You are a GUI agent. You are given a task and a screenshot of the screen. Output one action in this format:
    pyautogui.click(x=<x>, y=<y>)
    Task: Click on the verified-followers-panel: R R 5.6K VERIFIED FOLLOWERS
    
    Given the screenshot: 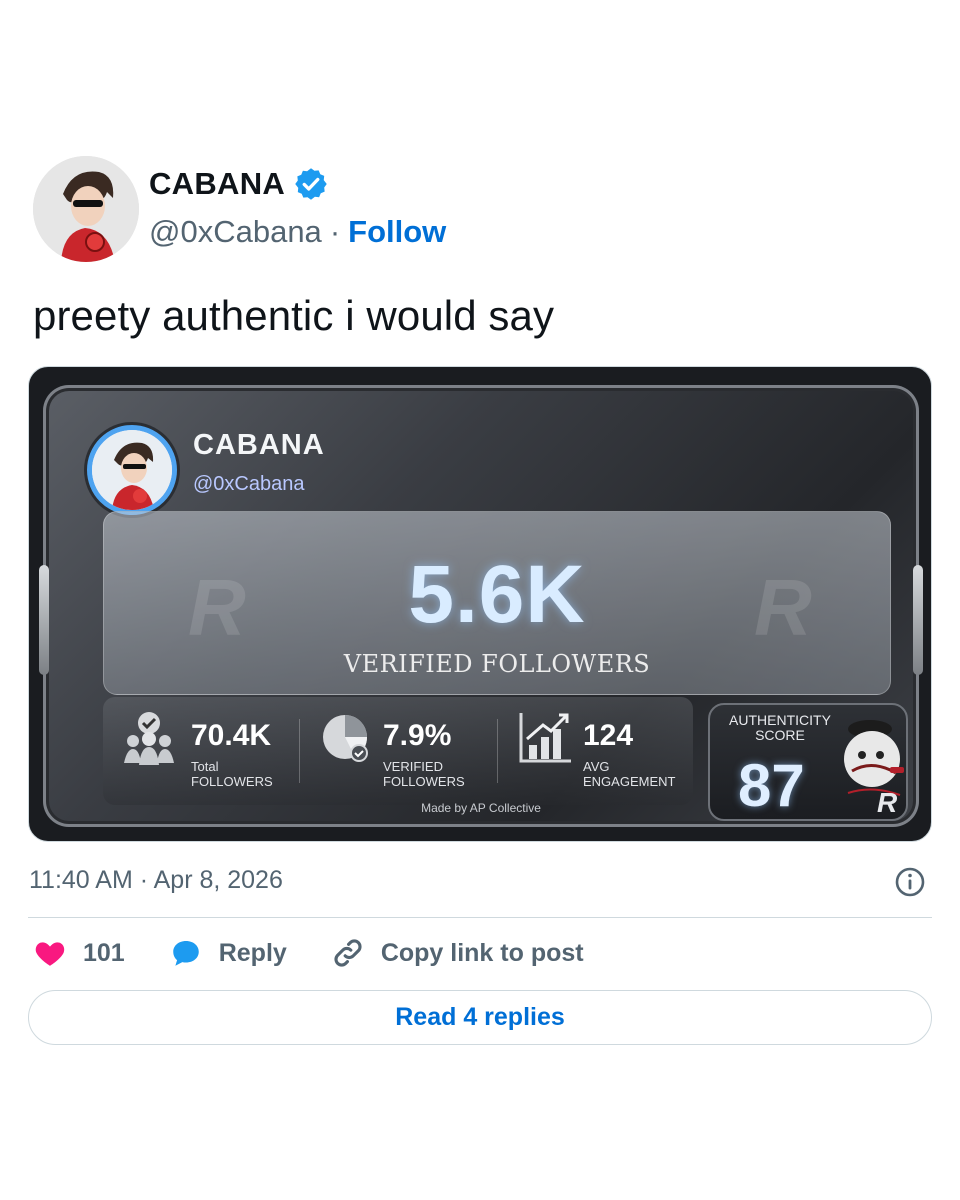 What is the action you would take?
    pyautogui.click(x=497, y=603)
    